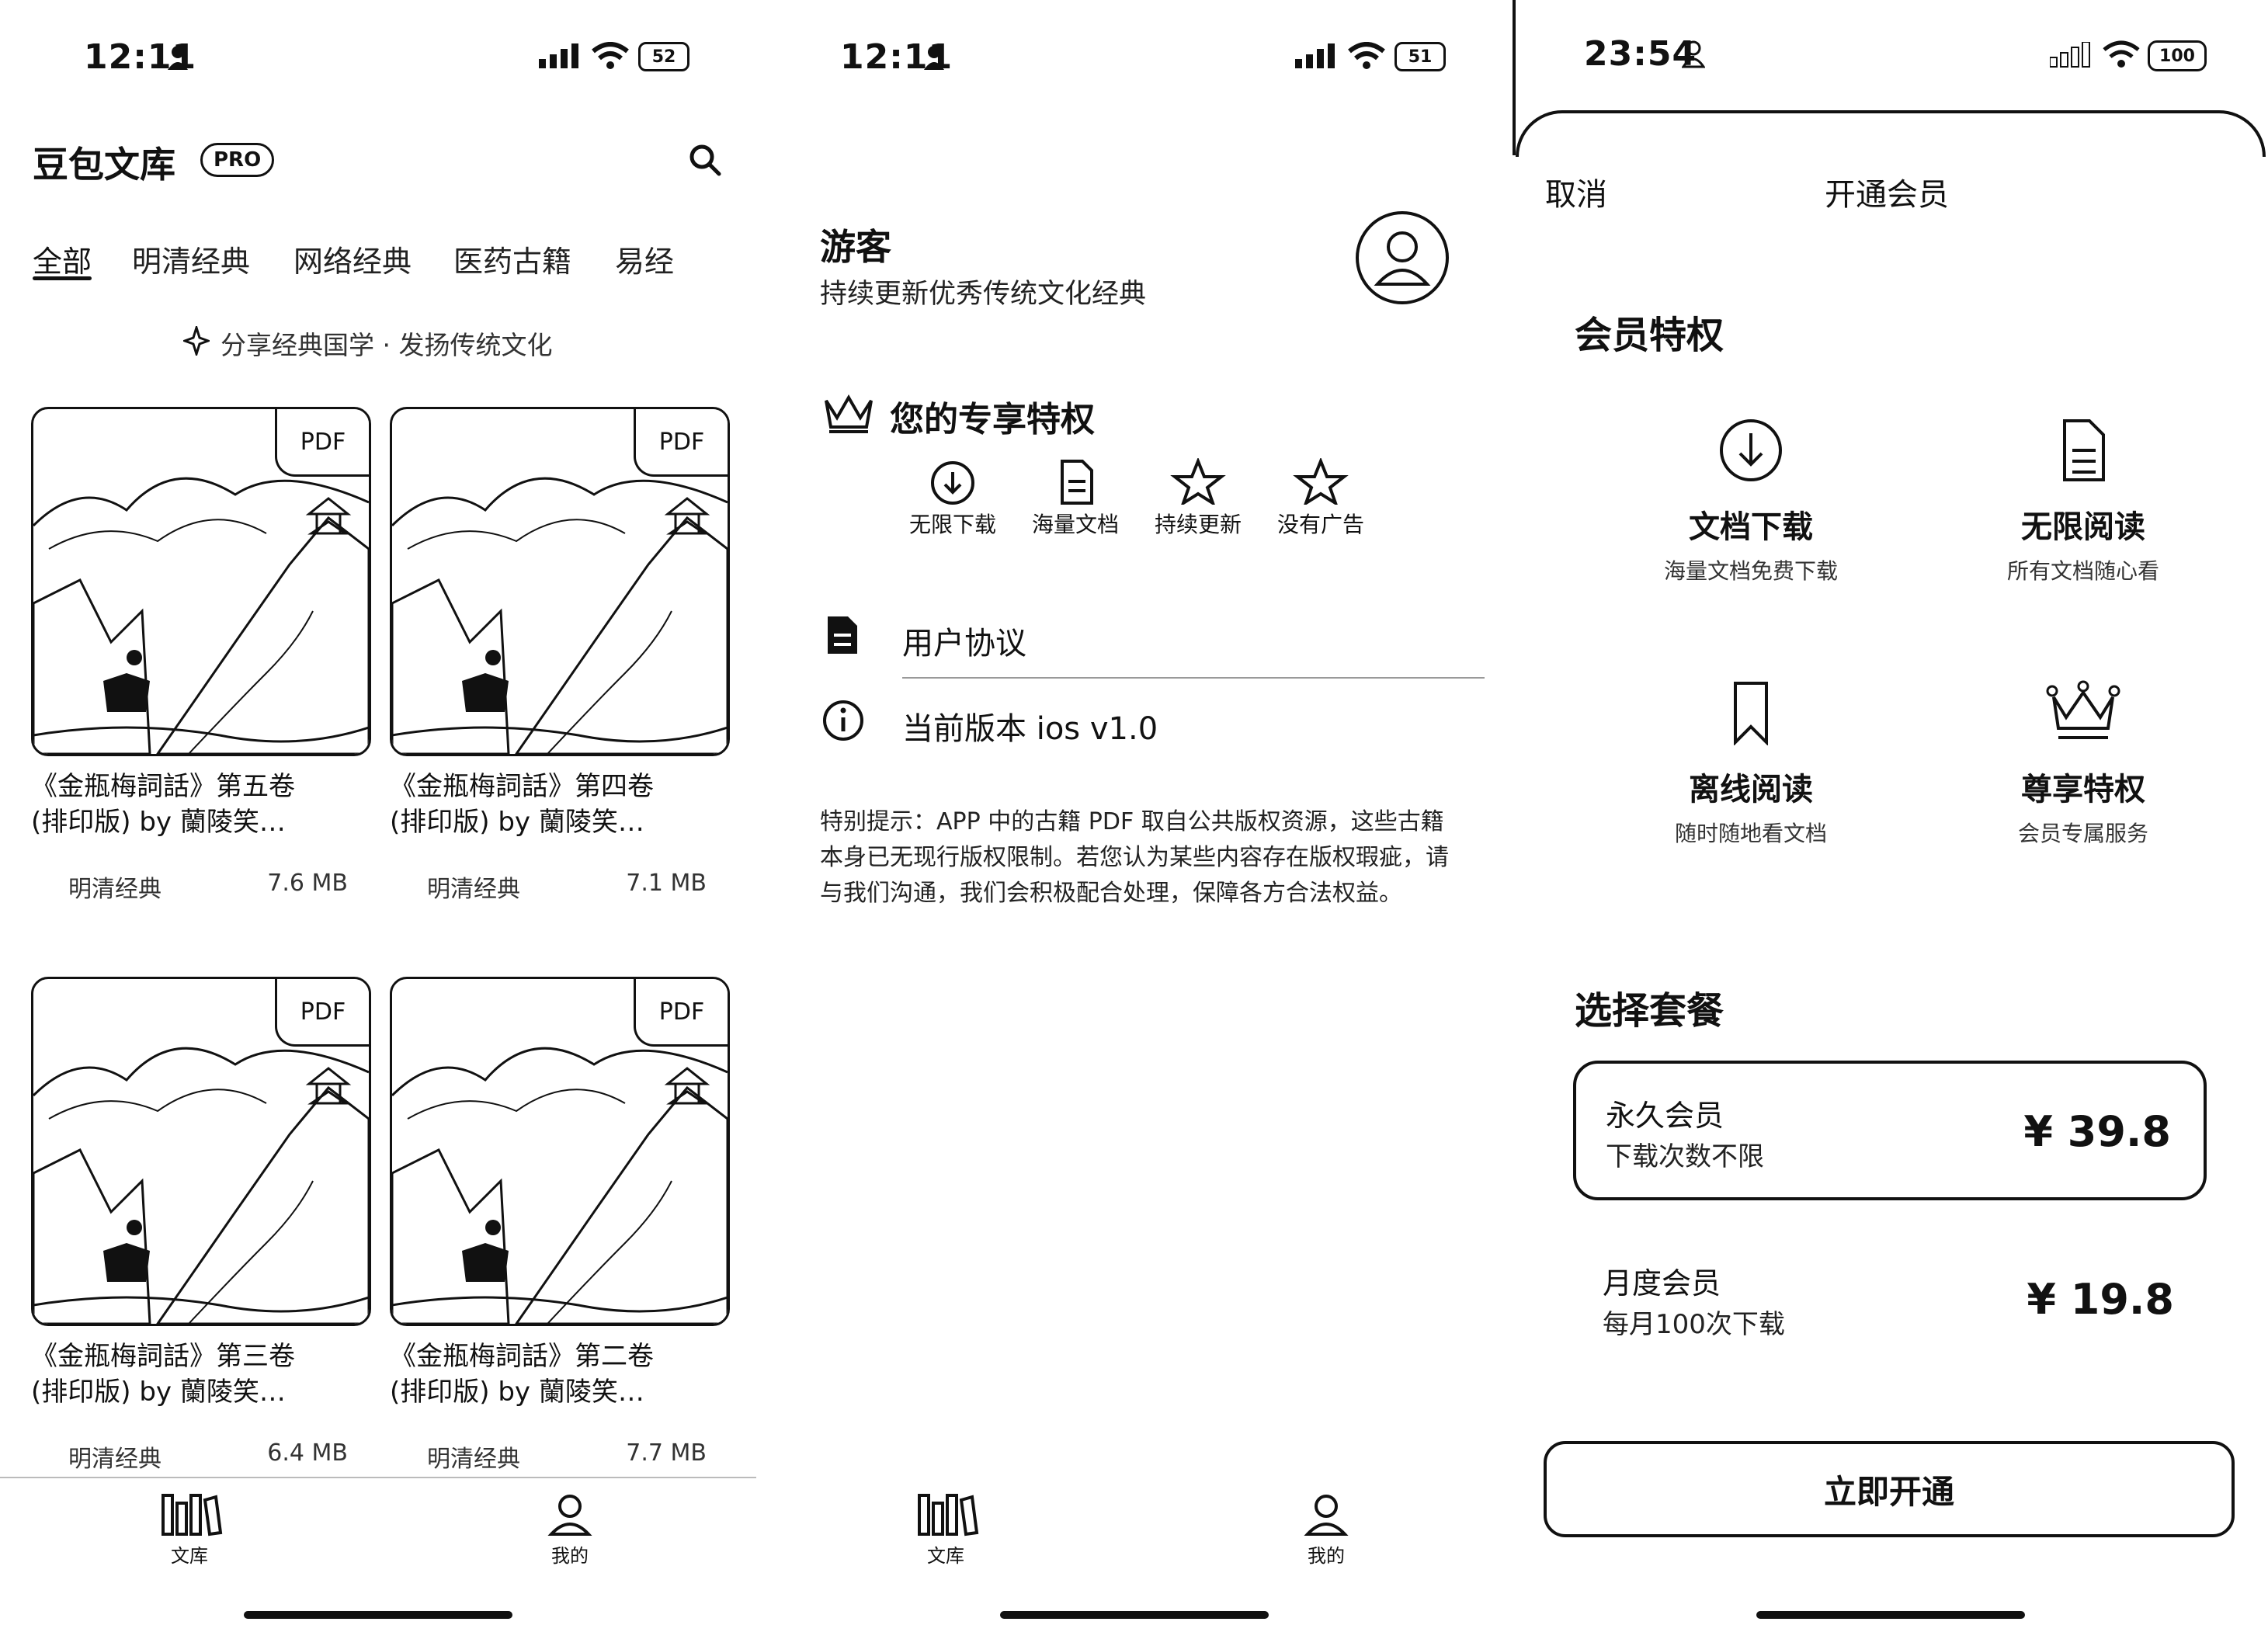 The image size is (2268, 1639). Describe the element at coordinates (952, 524) in the screenshot. I see `perk-label: 无限下载` at that location.